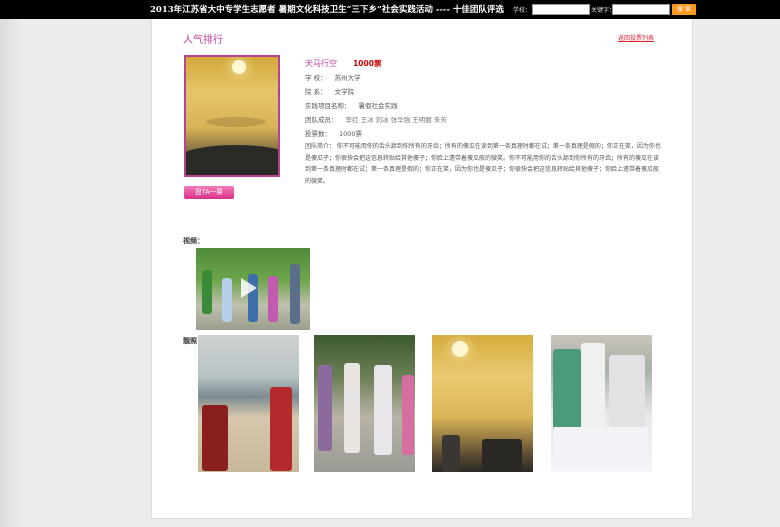 The image size is (780, 527). I want to click on team-name-row: 天马行空 1000票, so click(485, 64).